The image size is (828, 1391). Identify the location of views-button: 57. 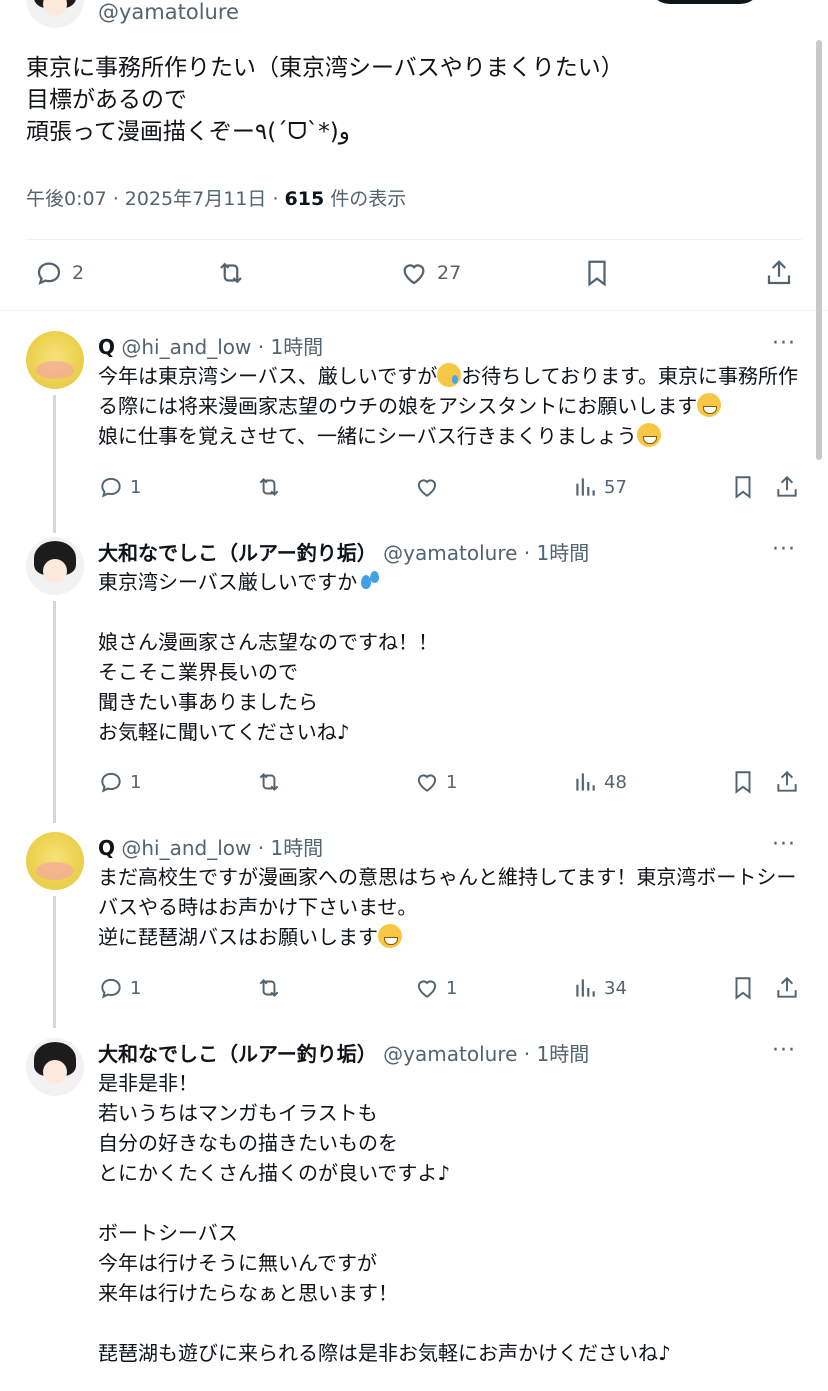
(599, 487).